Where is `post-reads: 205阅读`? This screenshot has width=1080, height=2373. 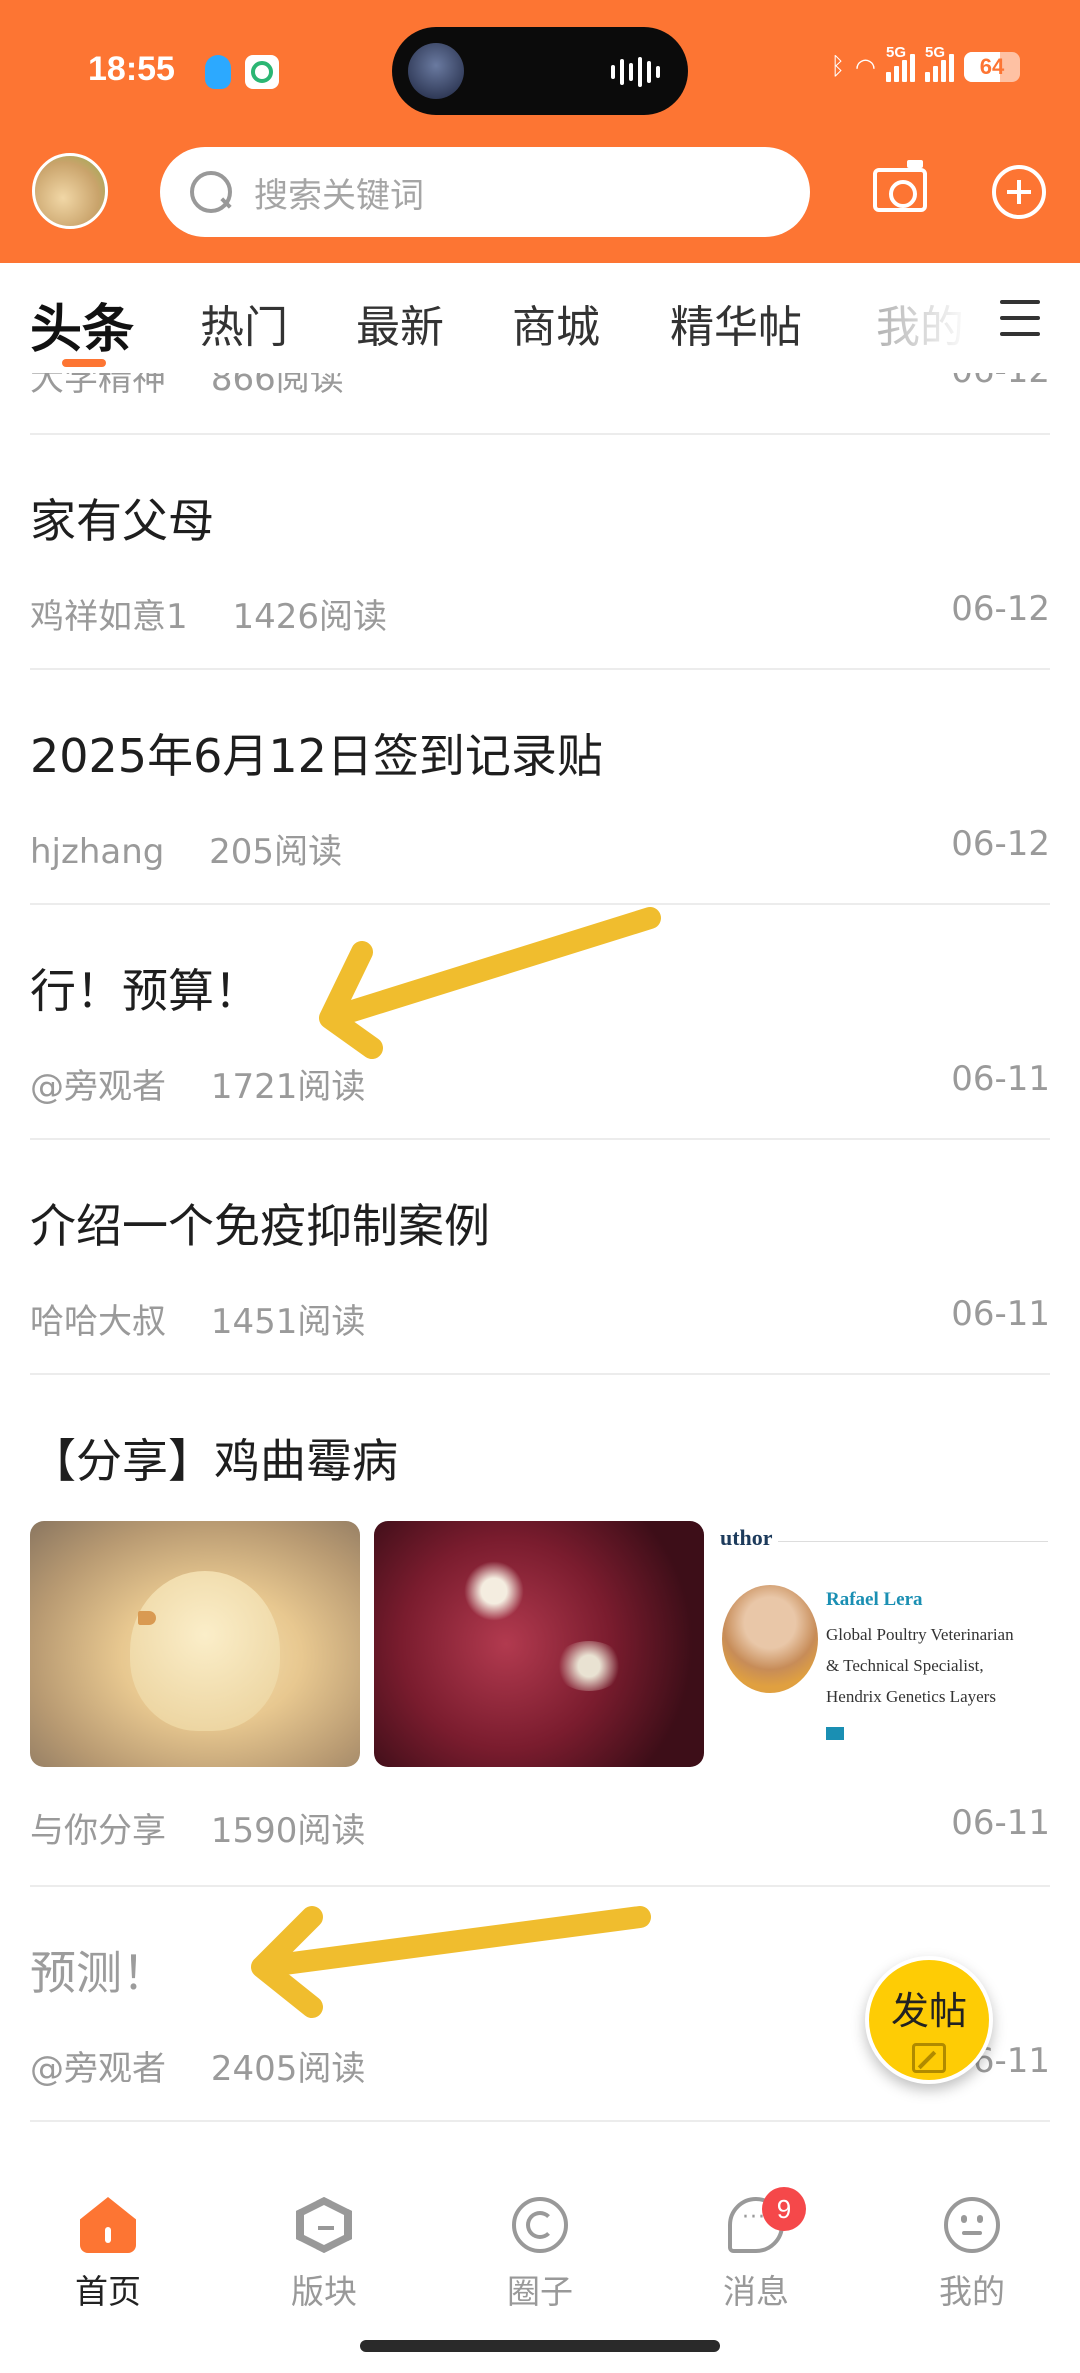 post-reads: 205阅读 is located at coordinates (276, 852).